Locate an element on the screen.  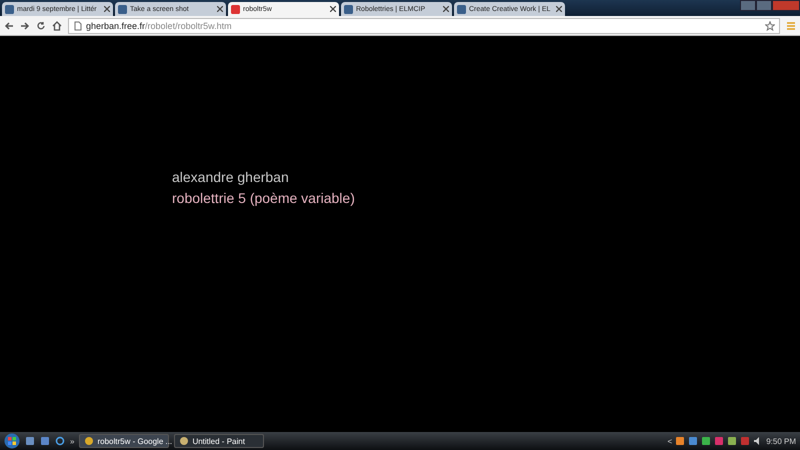
taskbar-button: Untitled - Paint is located at coordinates (219, 441).